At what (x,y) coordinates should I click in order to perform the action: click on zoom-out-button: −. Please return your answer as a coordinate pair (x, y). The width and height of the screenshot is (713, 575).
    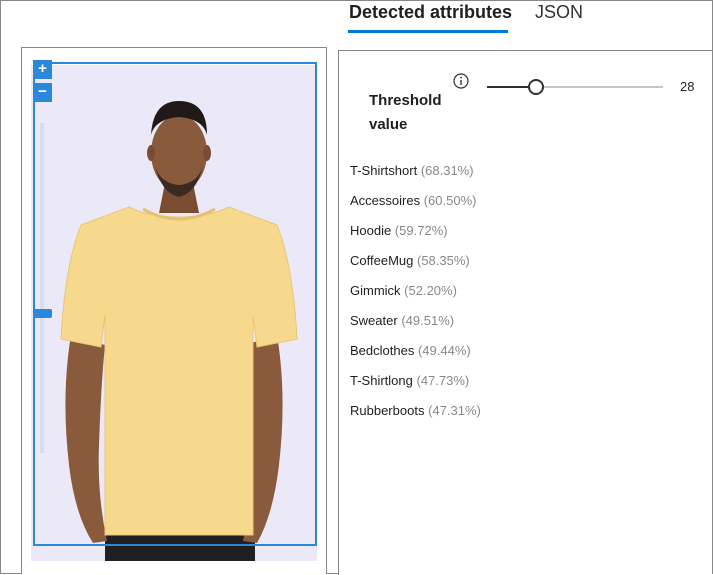
    Looking at the image, I should click on (42, 92).